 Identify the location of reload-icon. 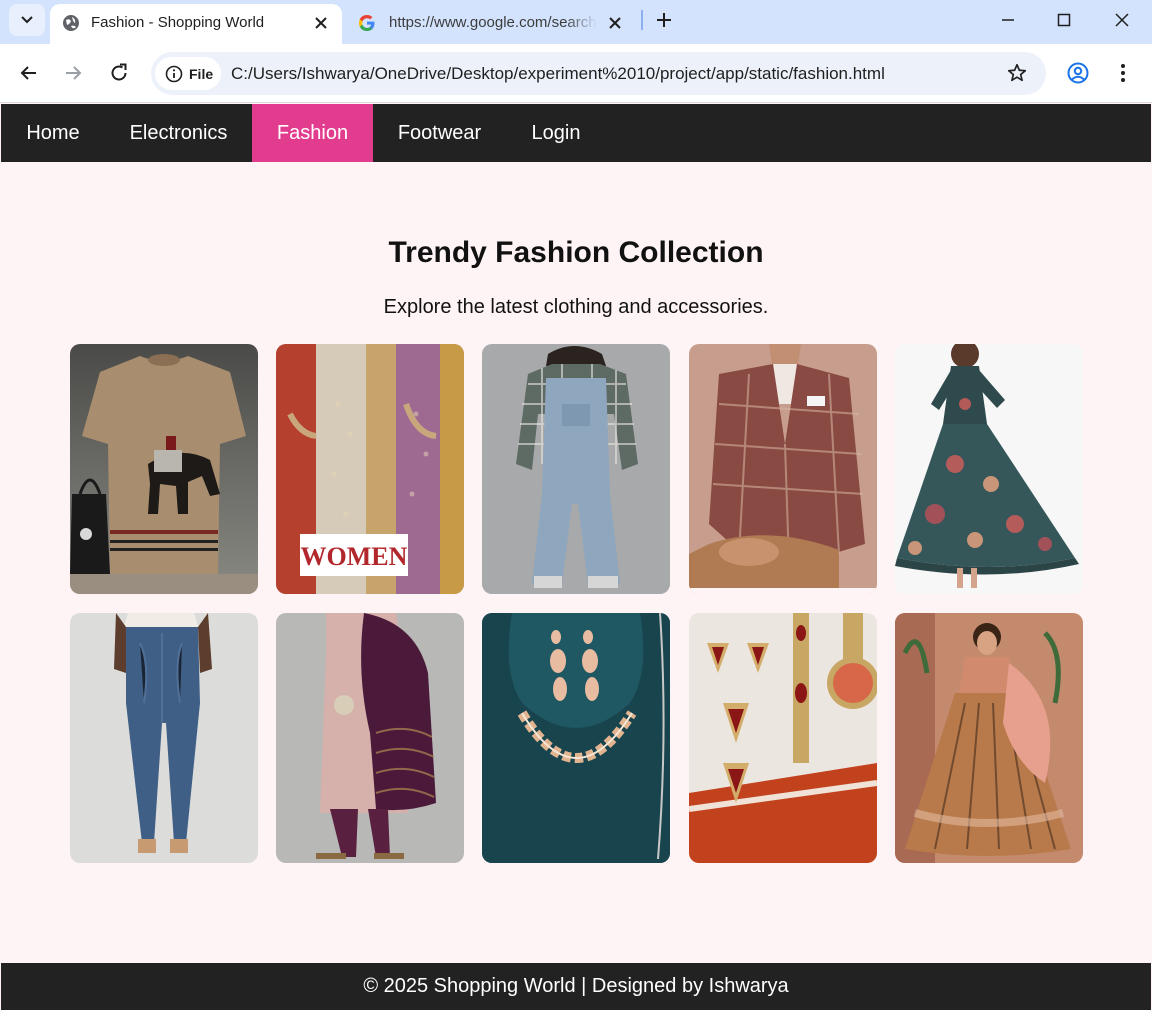
(119, 73).